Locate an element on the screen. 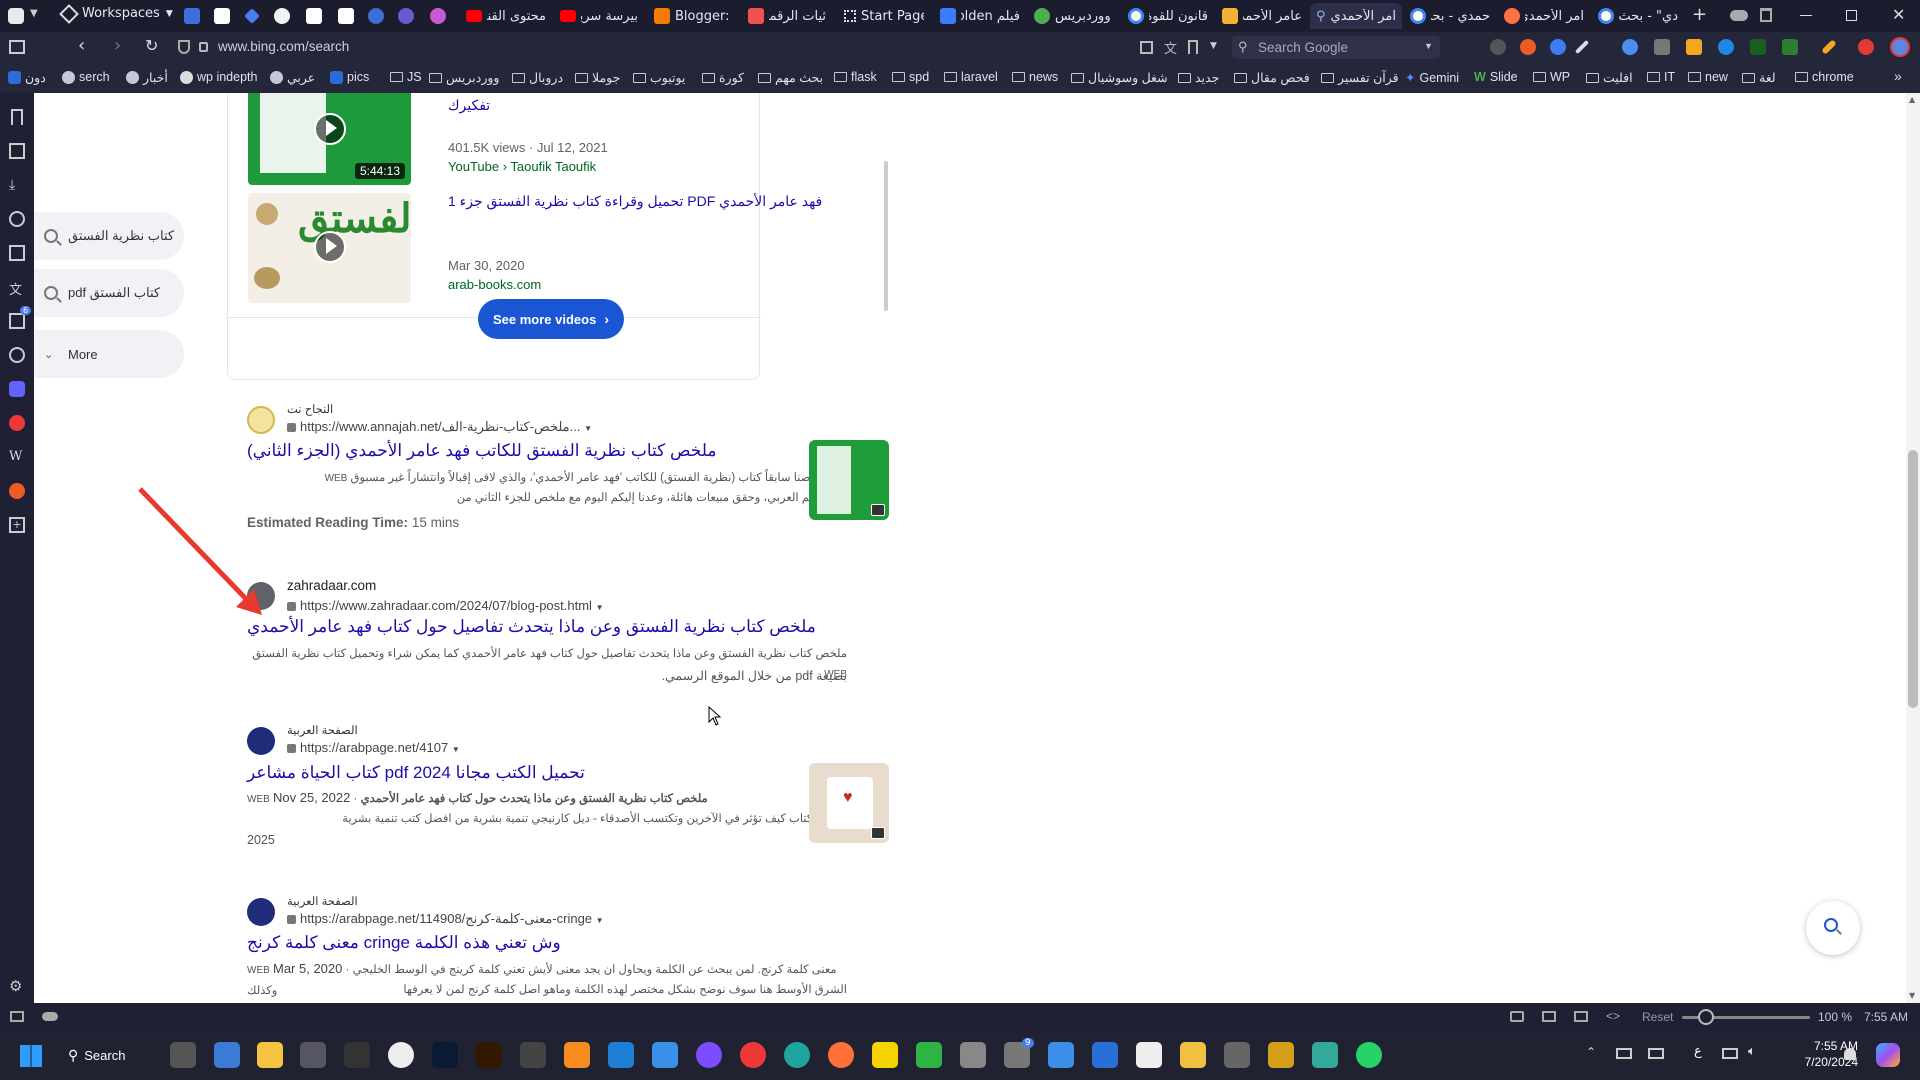 This screenshot has width=1920, height=1080. url-field: www.bing.com/search is located at coordinates (283, 46).